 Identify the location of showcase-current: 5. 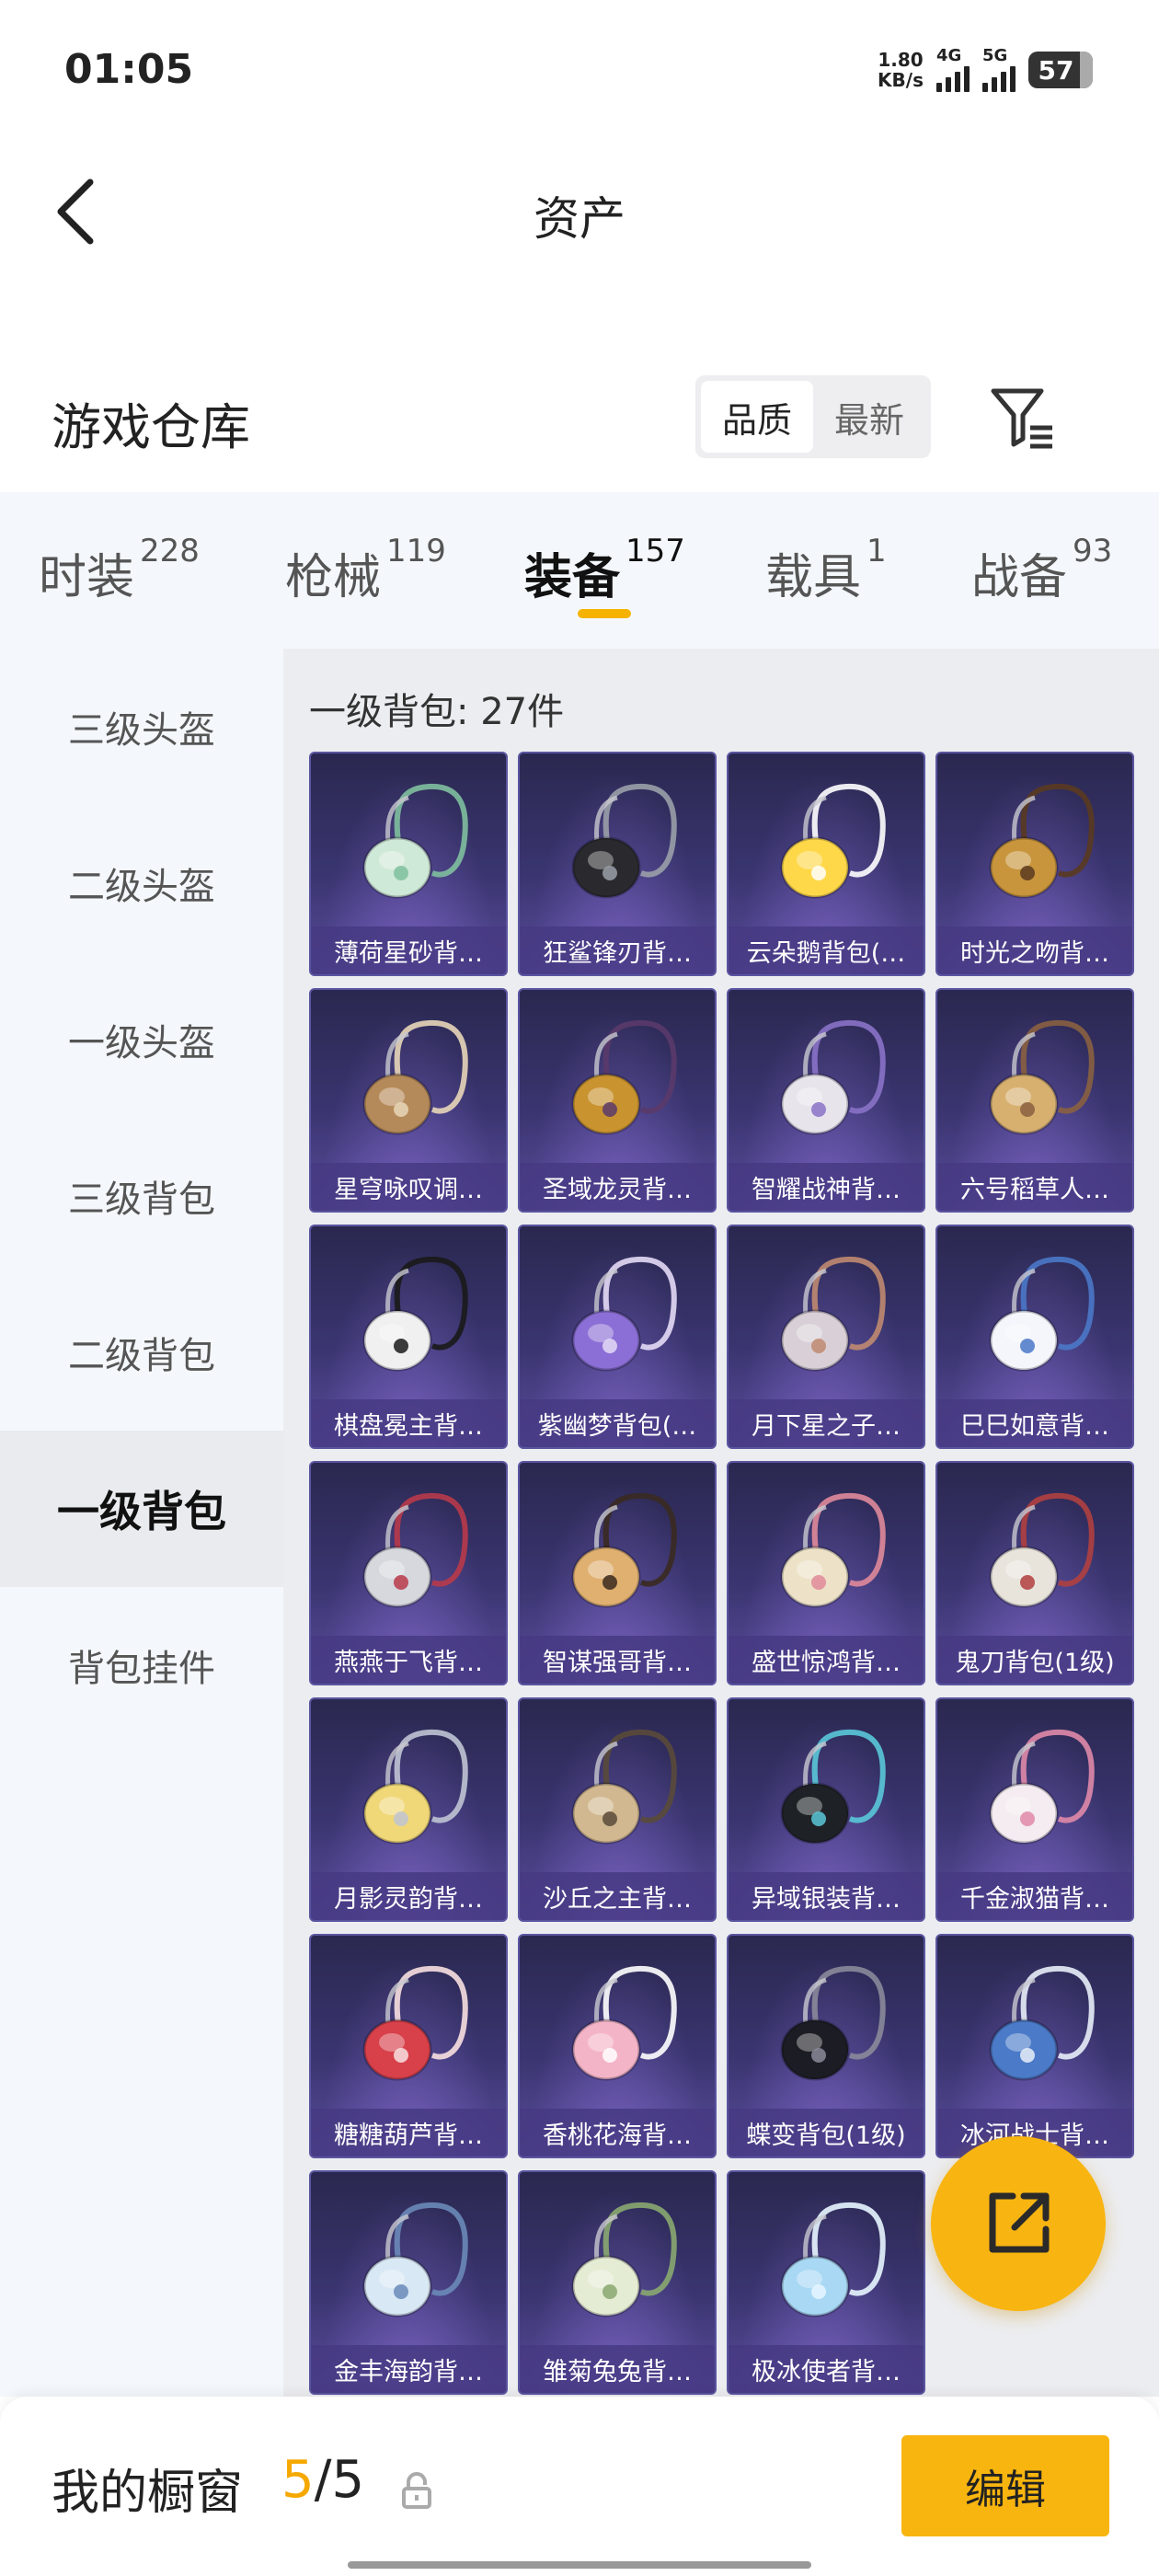
(298, 2480).